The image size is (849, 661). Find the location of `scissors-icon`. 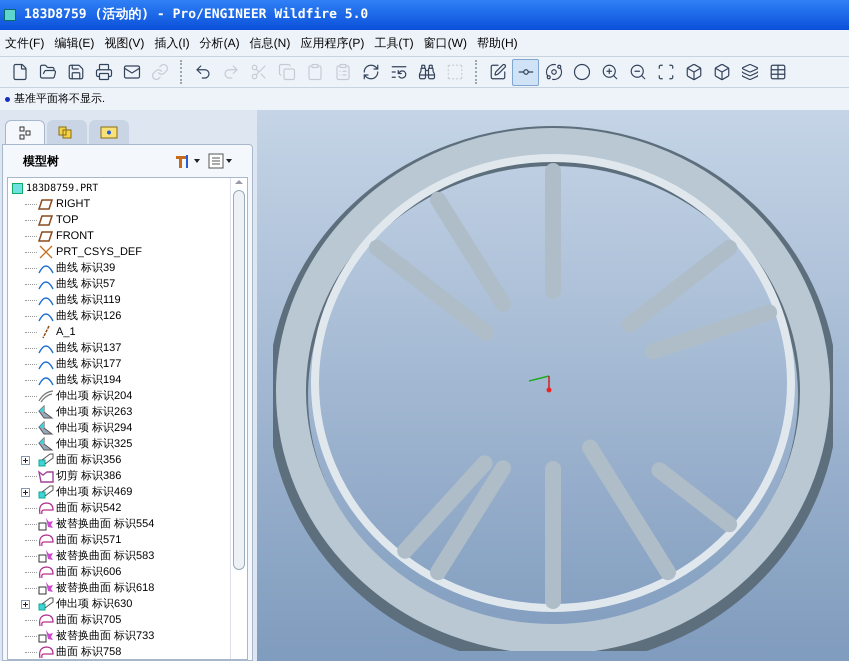

scissors-icon is located at coordinates (259, 72).